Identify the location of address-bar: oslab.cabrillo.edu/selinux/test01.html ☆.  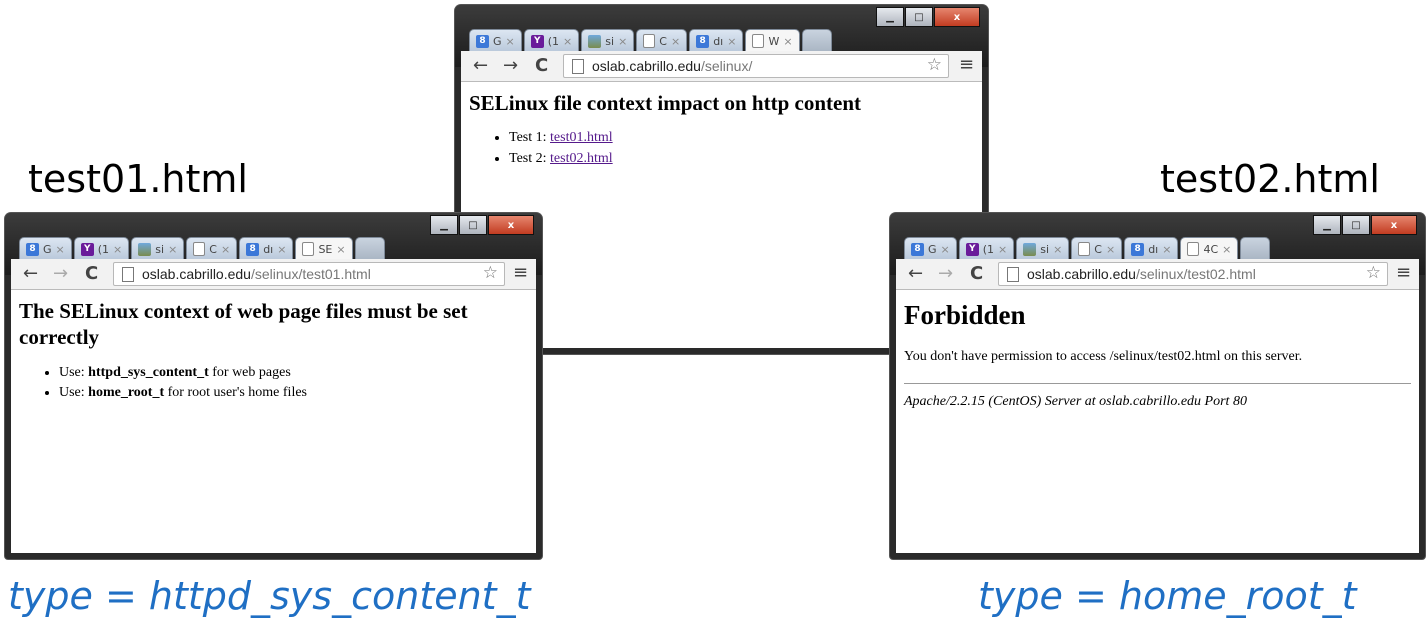
(309, 274).